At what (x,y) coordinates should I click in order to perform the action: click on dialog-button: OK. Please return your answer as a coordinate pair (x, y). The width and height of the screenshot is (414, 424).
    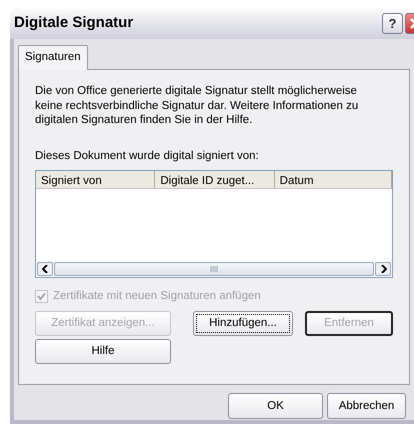
    Looking at the image, I should click on (275, 406).